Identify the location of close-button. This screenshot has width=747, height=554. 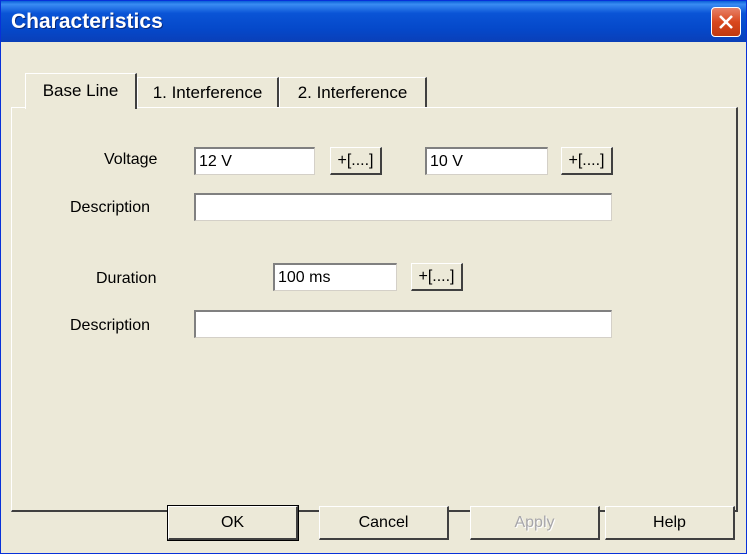
(726, 22).